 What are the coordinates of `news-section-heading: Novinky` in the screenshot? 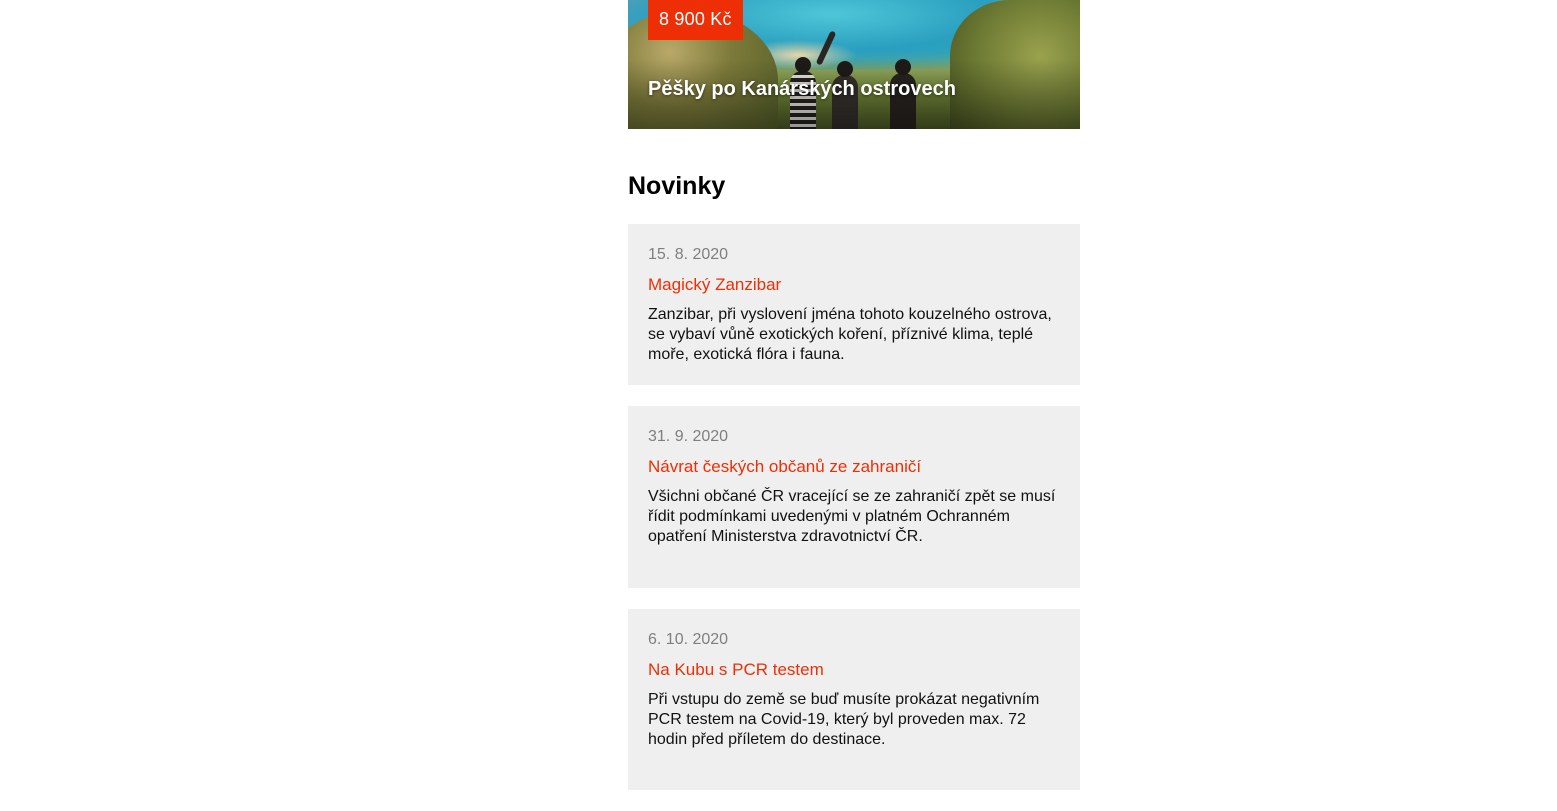 It's located at (677, 186).